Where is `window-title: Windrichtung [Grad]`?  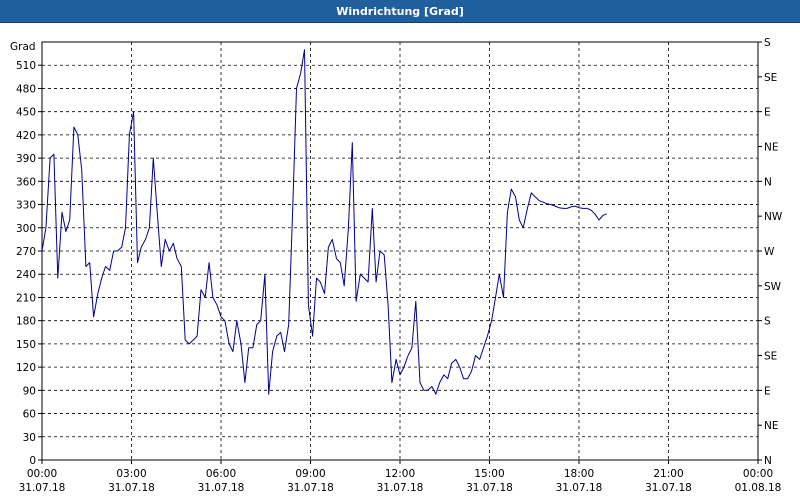 window-title: Windrichtung [Grad] is located at coordinates (400, 11).